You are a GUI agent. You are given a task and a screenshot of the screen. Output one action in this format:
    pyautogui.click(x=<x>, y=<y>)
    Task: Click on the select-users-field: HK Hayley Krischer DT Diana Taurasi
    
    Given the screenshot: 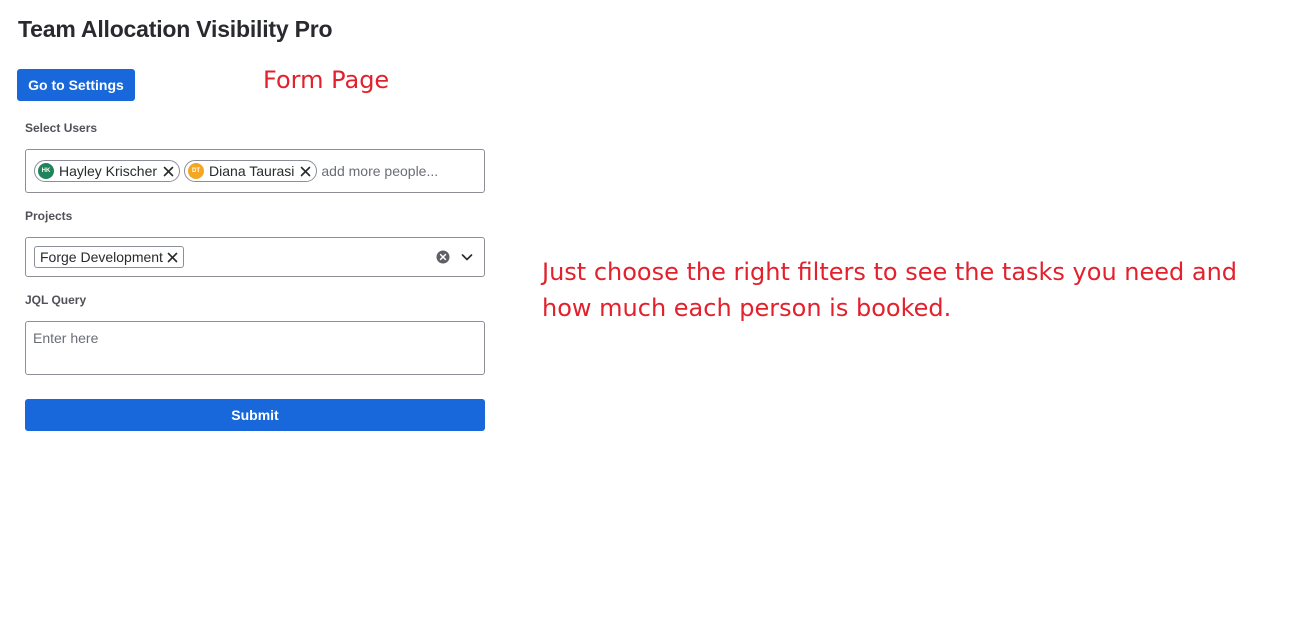 What is the action you would take?
    pyautogui.click(x=255, y=171)
    